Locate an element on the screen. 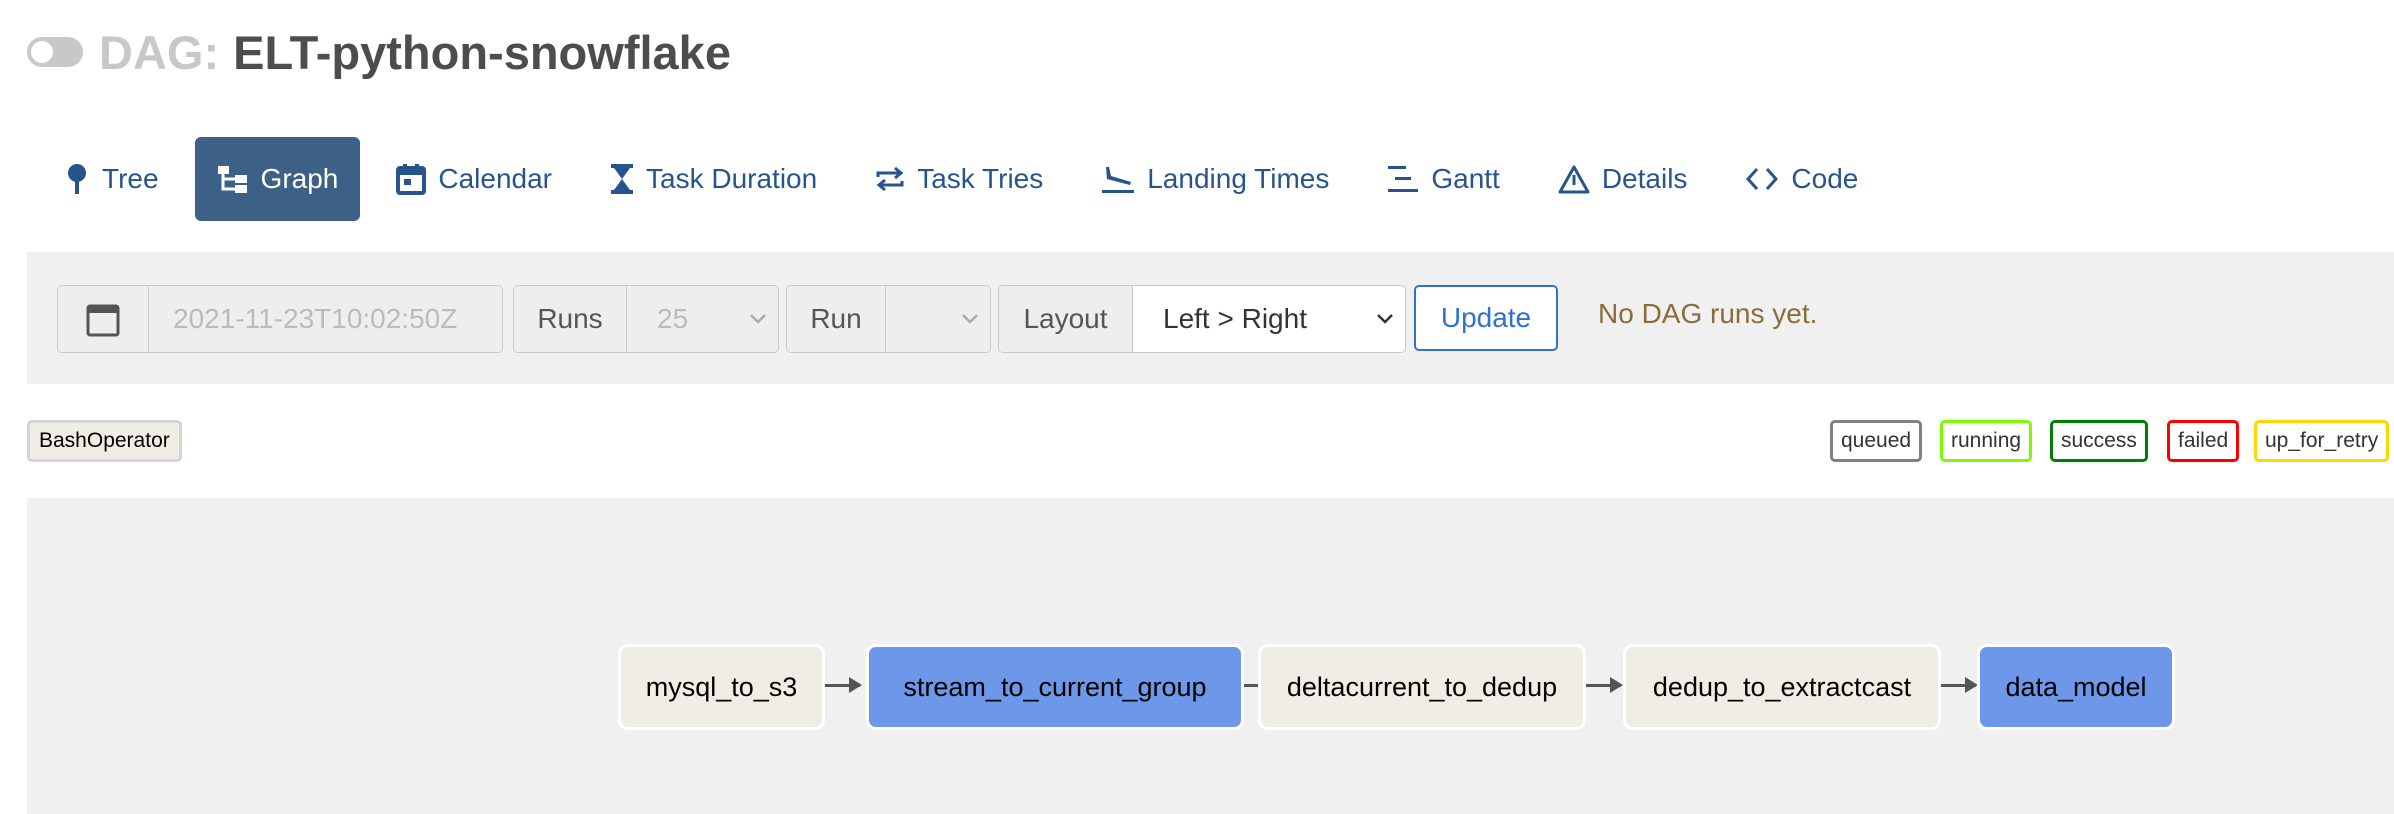  tab-graph: Graph is located at coordinates (277, 179).